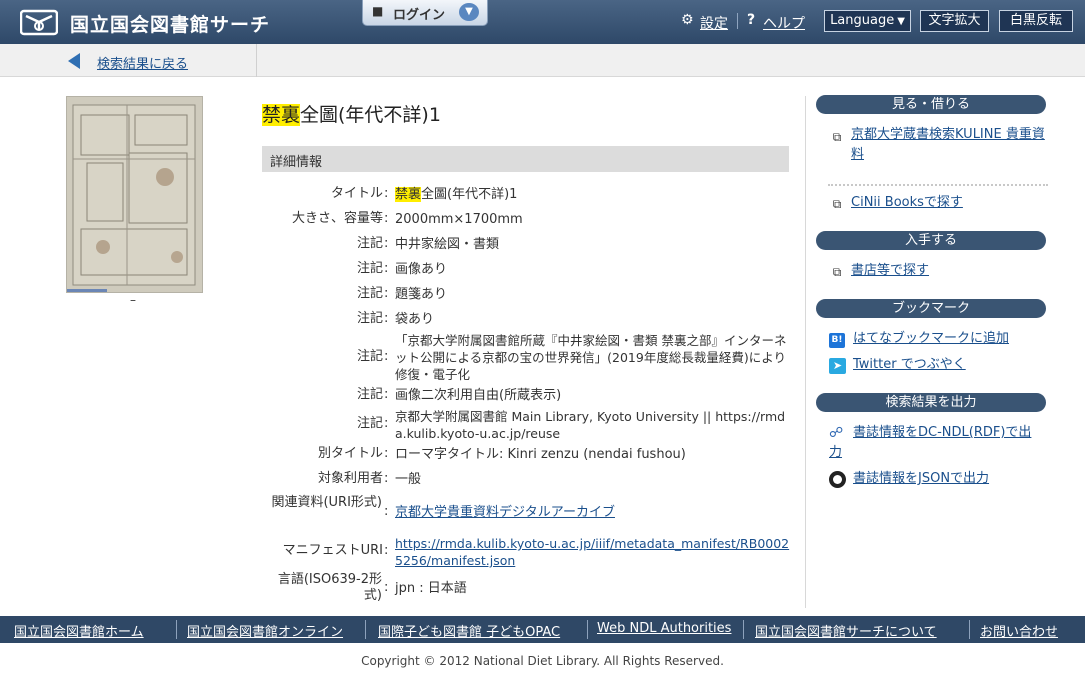 The width and height of the screenshot is (1085, 677). Describe the element at coordinates (415, 319) in the screenshot. I see `field-value: 袋あり` at that location.